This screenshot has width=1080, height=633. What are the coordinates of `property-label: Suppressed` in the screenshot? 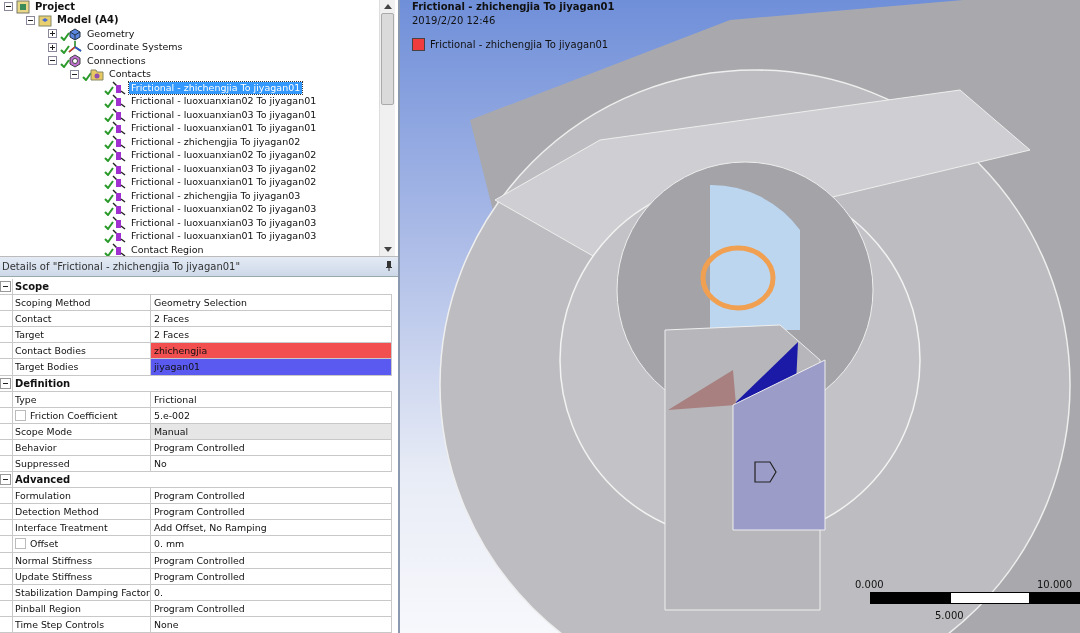 It's located at (81, 463).